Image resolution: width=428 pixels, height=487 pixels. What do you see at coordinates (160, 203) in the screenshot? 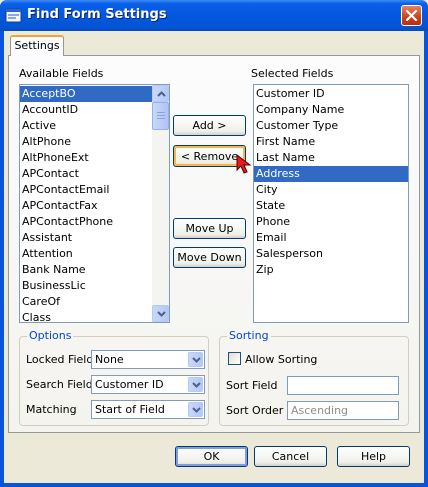
I see `available-scrollbar` at bounding box center [160, 203].